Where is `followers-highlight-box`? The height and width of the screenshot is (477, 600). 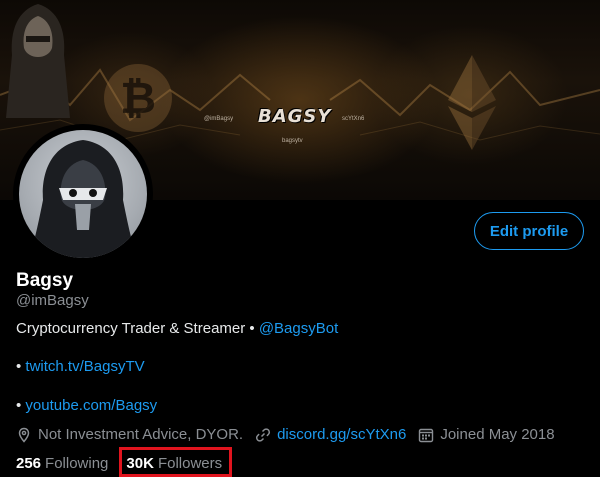 followers-highlight-box is located at coordinates (175, 462).